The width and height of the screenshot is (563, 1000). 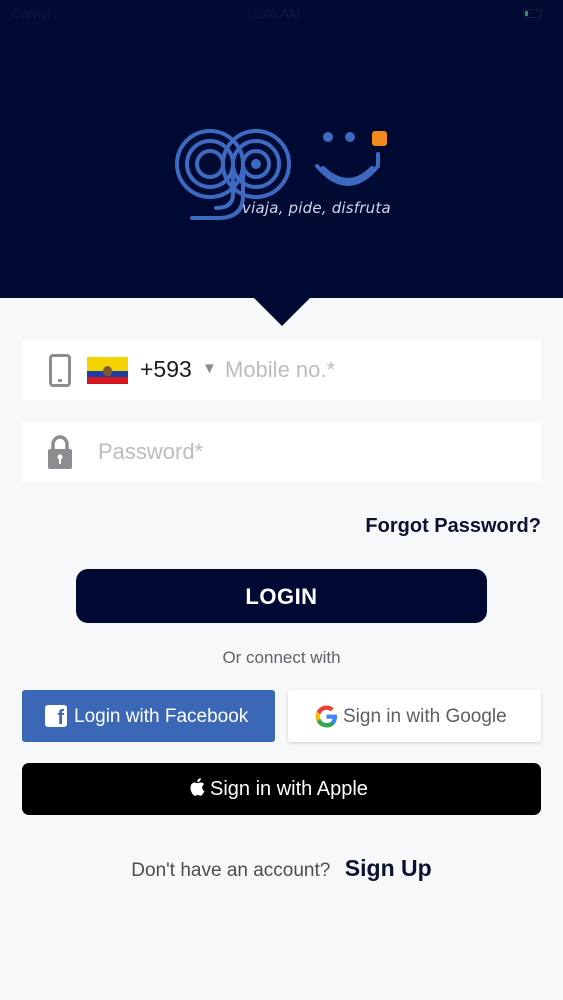 I want to click on apple-signin-button: Sign in with Apple, so click(x=281, y=789).